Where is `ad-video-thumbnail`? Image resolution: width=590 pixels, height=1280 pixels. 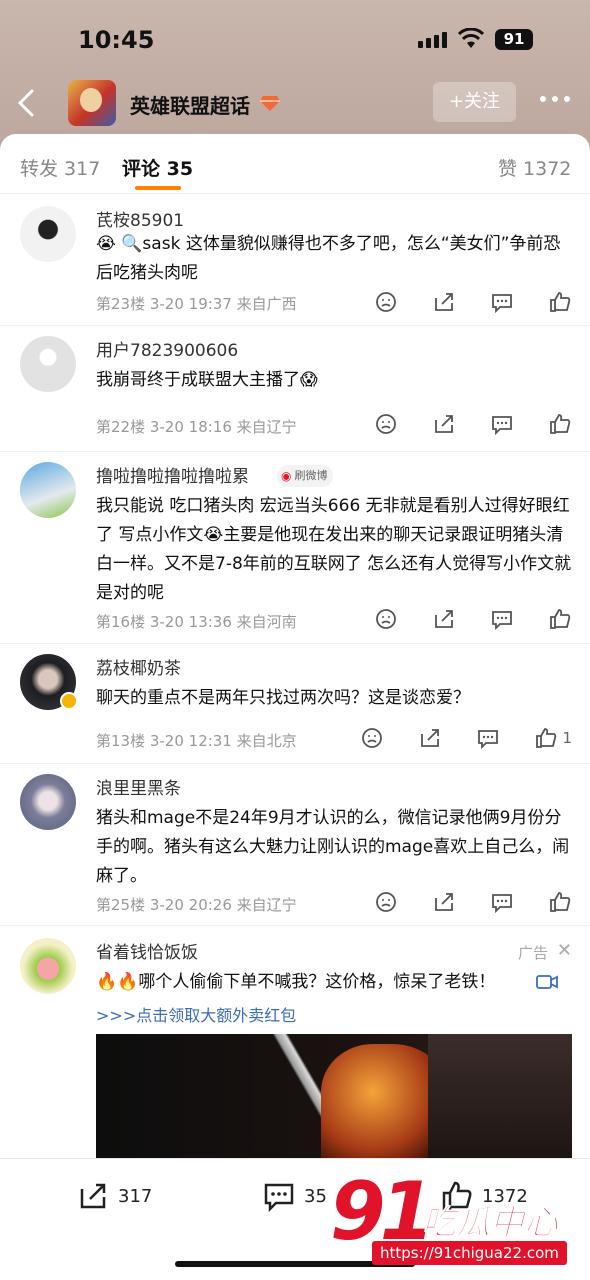 ad-video-thumbnail is located at coordinates (334, 1099).